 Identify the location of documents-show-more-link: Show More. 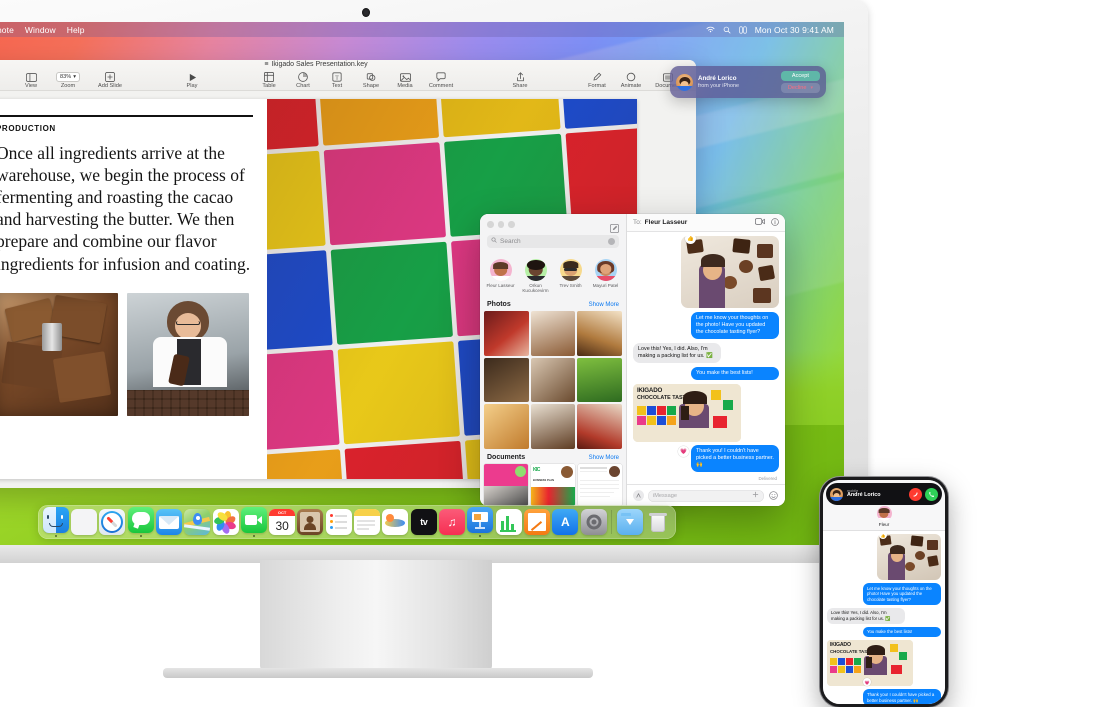
(604, 458).